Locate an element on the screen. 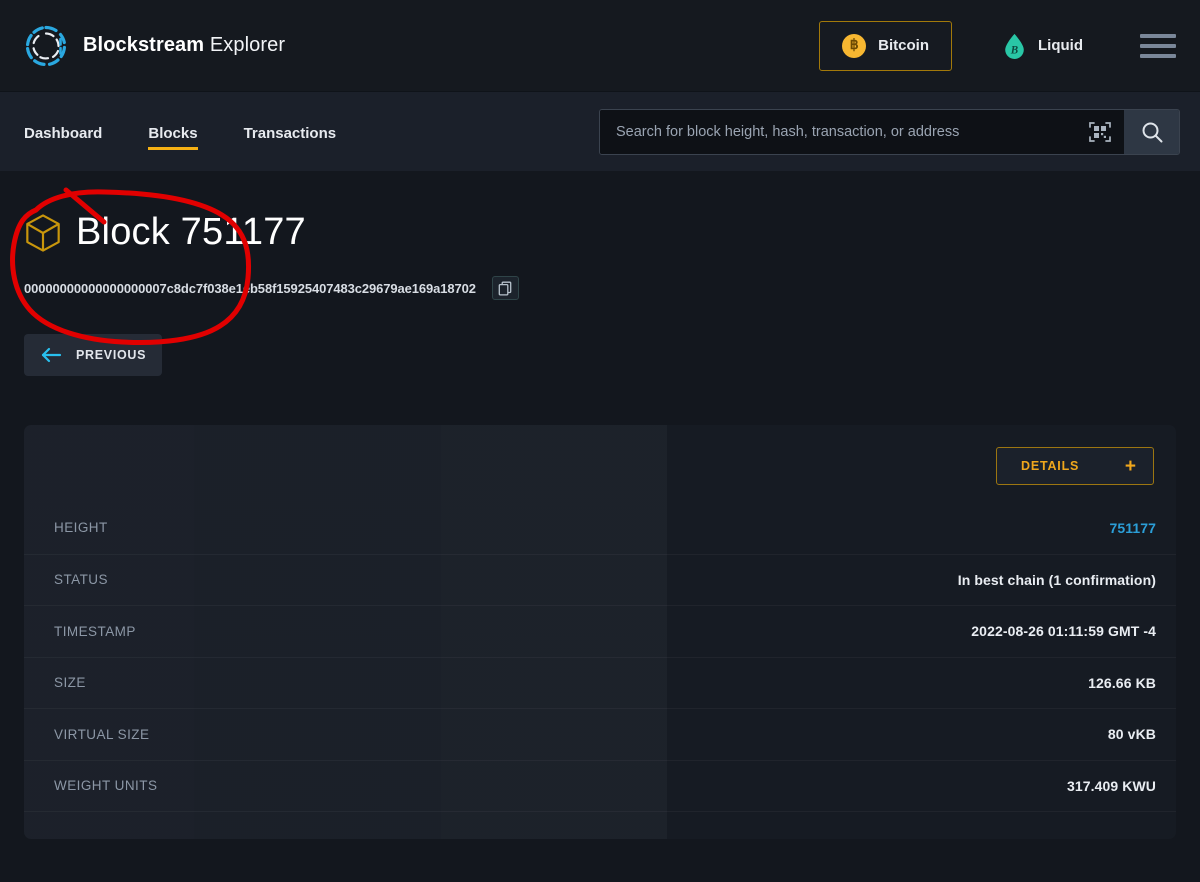 This screenshot has height=882, width=1200. previous-block-button: PREVIOUS is located at coordinates (93, 355).